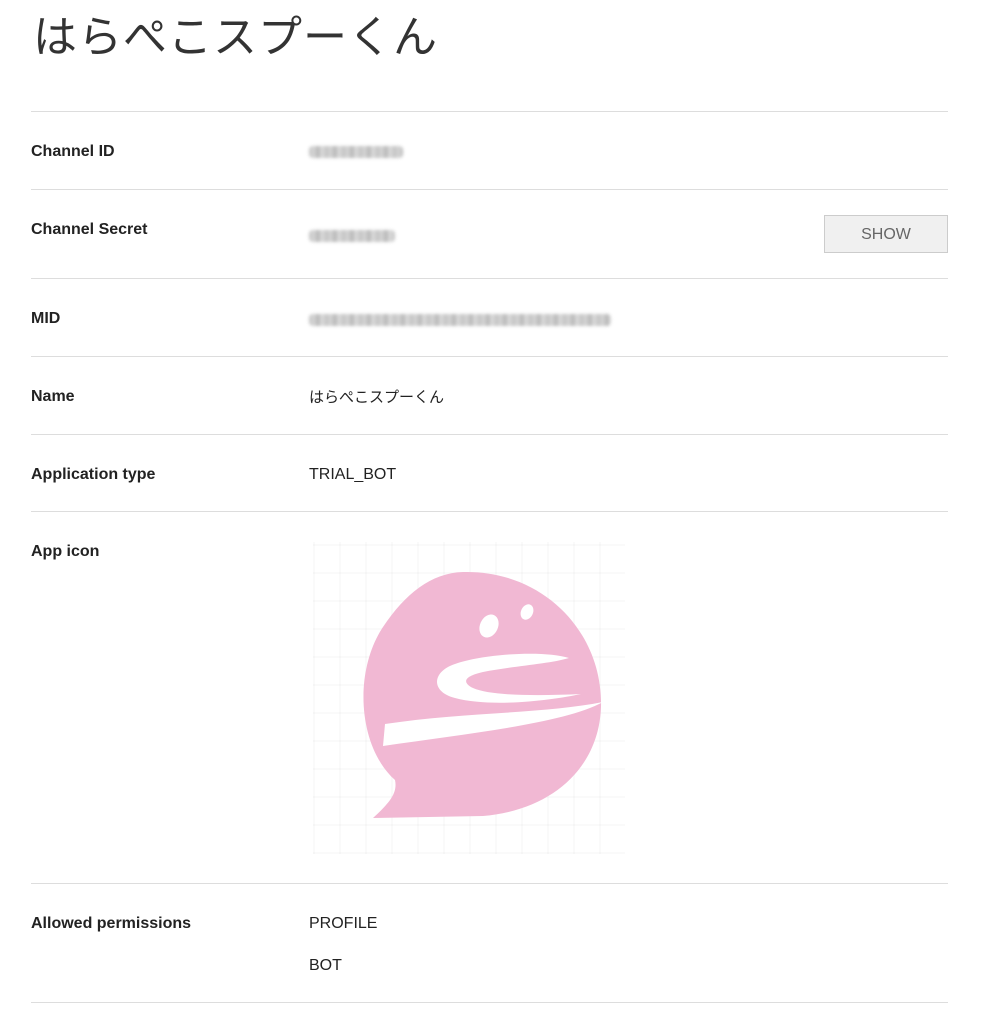 The height and width of the screenshot is (1024, 988). Describe the element at coordinates (460, 320) in the screenshot. I see `mid-value-redacted` at that location.